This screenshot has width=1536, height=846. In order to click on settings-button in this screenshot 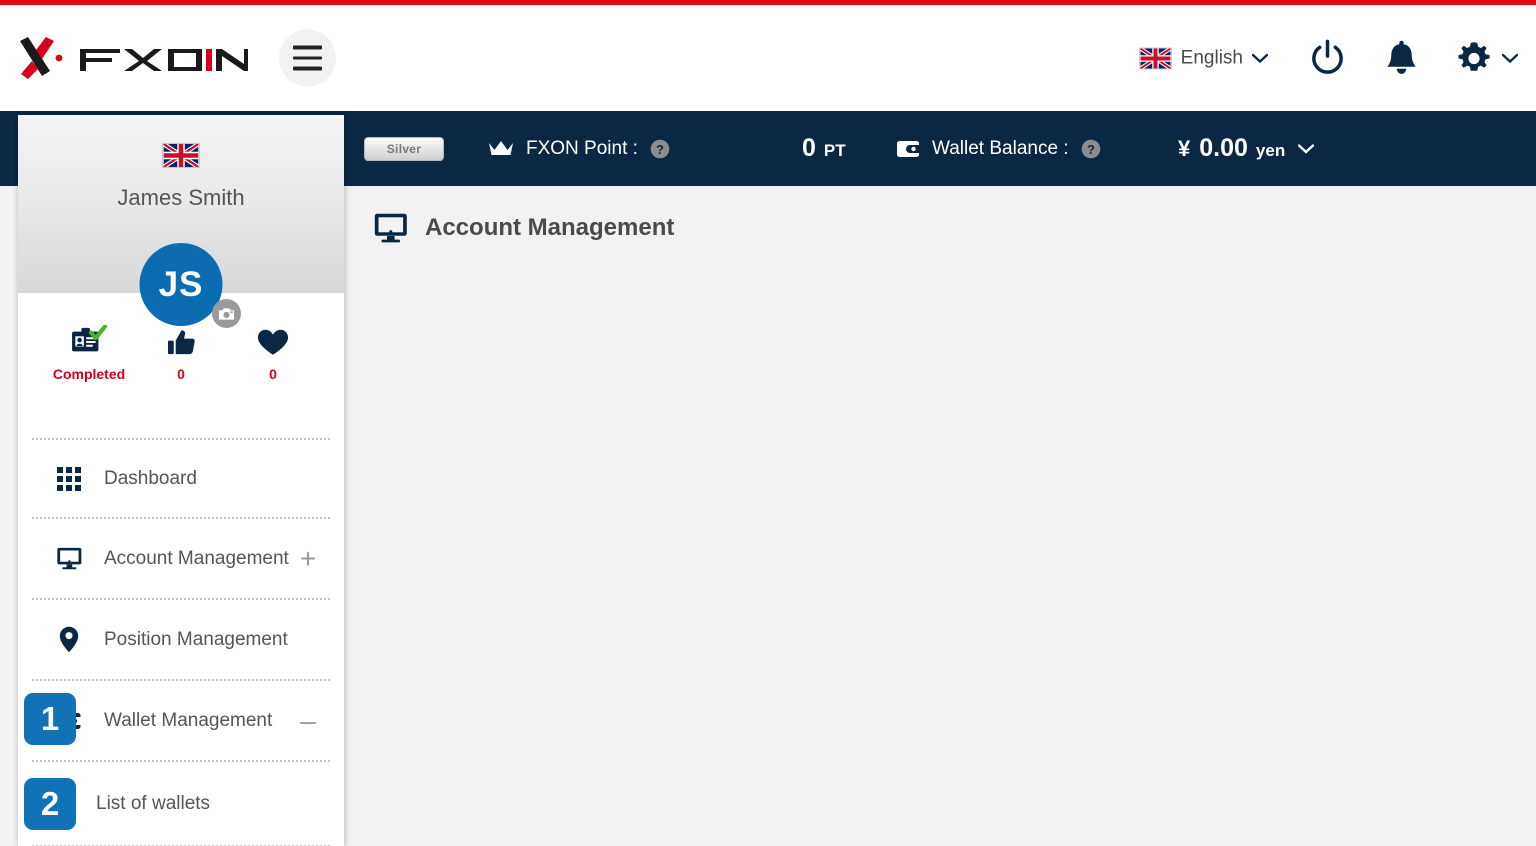, I will do `click(1487, 58)`.